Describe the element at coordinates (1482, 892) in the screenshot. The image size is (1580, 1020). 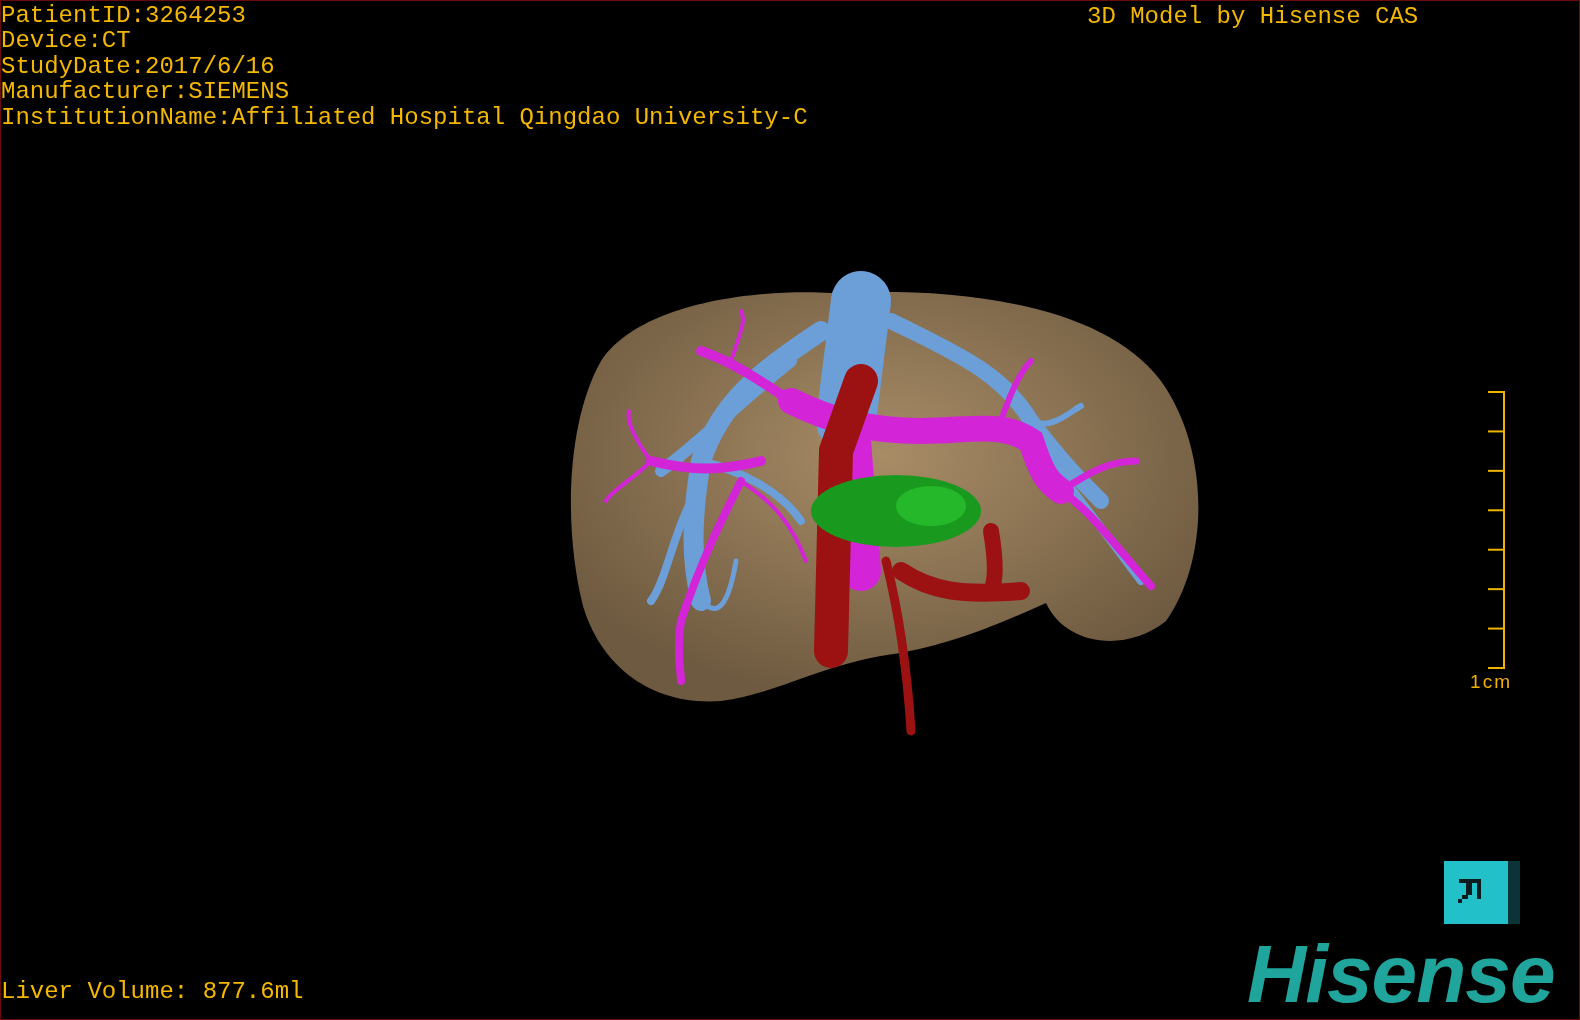
I see `orientation-cube-icon` at that location.